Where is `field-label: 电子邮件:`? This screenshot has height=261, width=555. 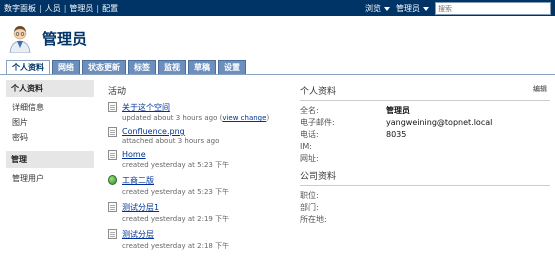
field-label: 电子邮件: is located at coordinates (317, 122).